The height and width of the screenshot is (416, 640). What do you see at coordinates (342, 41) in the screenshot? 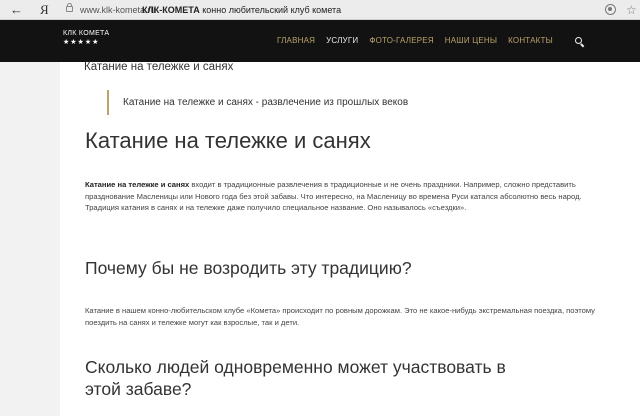
I see `nav-item-services: УСЛУГИ` at bounding box center [342, 41].